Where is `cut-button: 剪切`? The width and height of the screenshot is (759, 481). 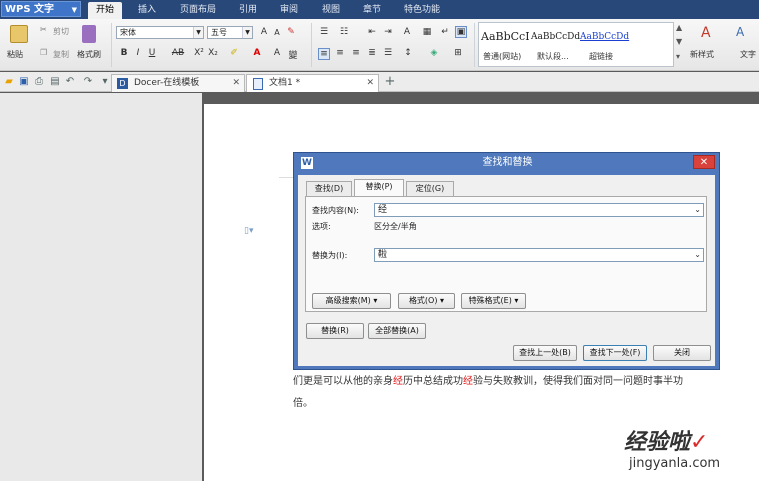
cut-button: 剪切 is located at coordinates (61, 31).